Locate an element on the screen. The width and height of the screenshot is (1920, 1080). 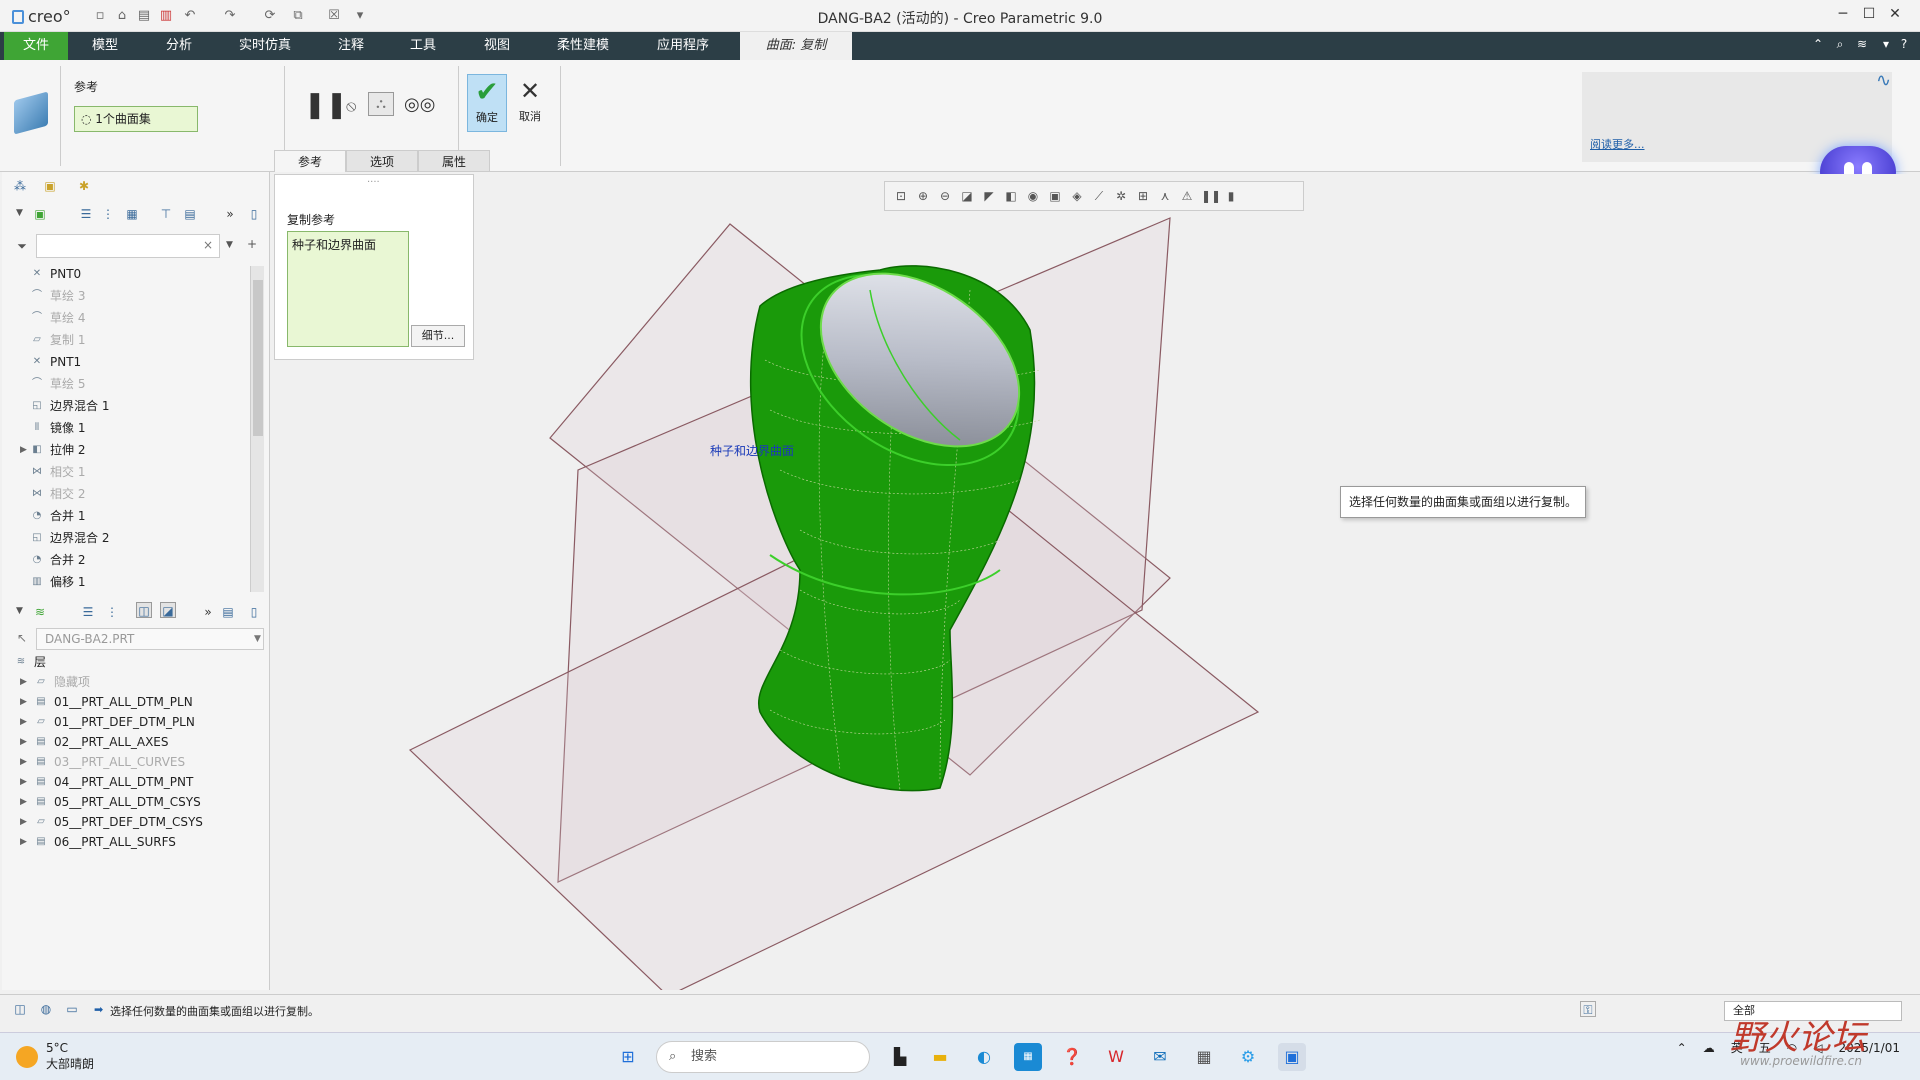
model-tree-tab-icon: ⁂ is located at coordinates (20, 186).